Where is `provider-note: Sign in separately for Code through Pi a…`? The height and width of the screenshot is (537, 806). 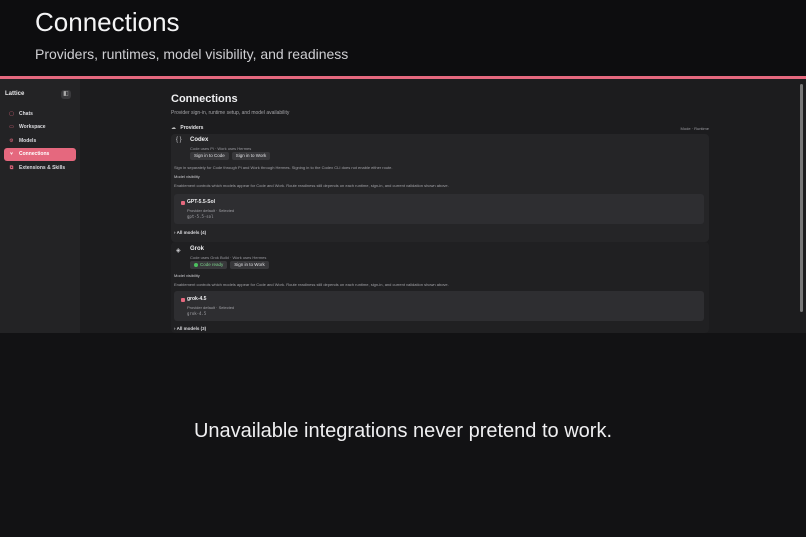 provider-note: Sign in separately for Code through Pi a… is located at coordinates (283, 167).